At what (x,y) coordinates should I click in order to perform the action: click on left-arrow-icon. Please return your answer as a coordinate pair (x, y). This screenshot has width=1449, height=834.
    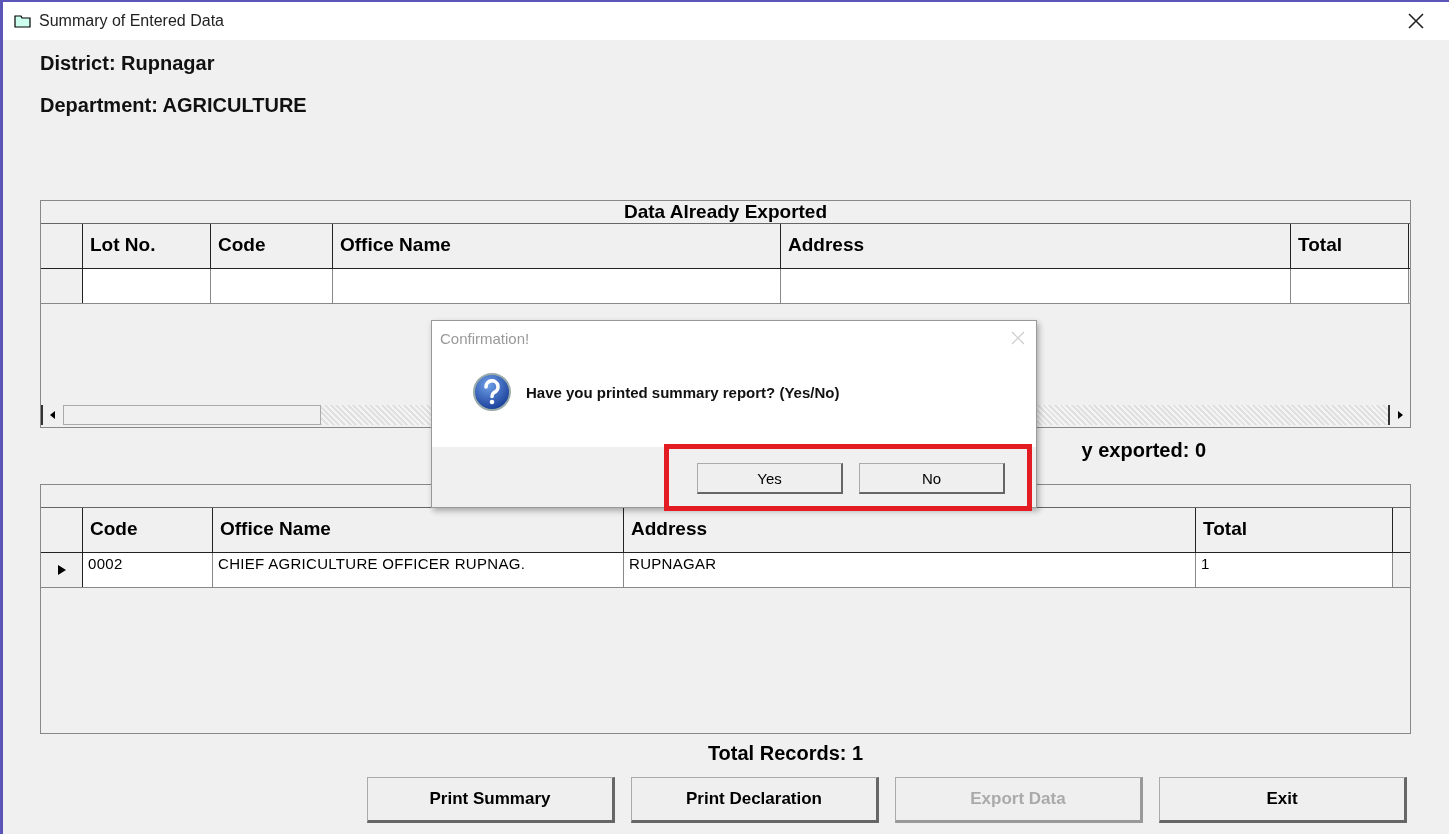
    Looking at the image, I should click on (53, 415).